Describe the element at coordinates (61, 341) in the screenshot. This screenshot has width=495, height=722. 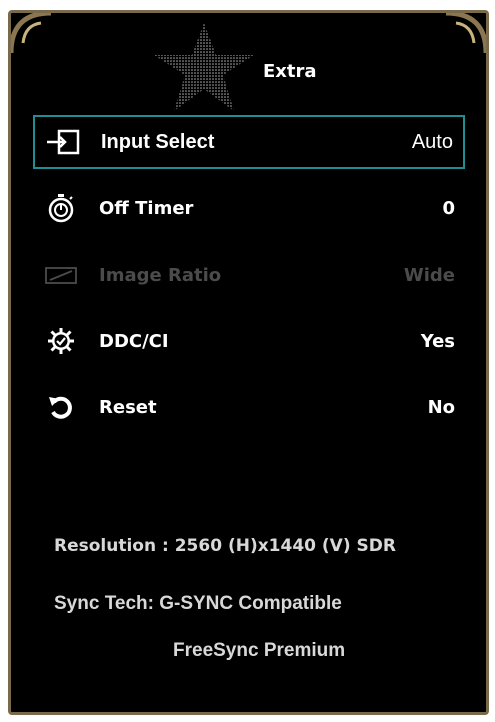
I see `gear-check-icon` at that location.